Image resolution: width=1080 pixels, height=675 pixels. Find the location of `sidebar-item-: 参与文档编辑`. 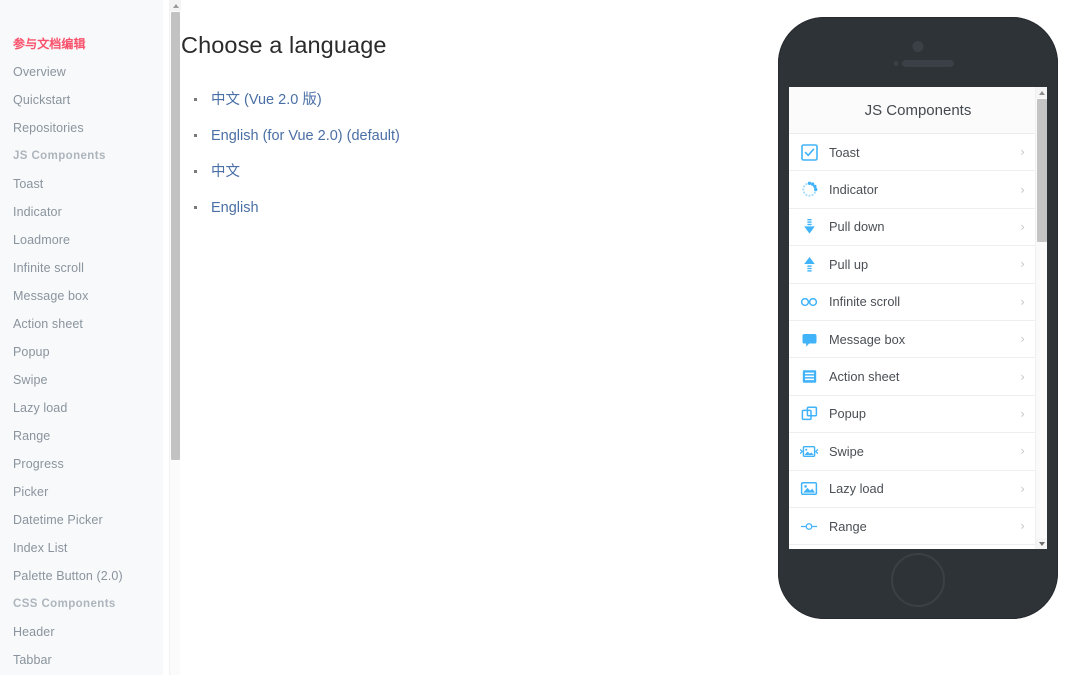

sidebar-item-: 参与文档编辑 is located at coordinates (81, 44).